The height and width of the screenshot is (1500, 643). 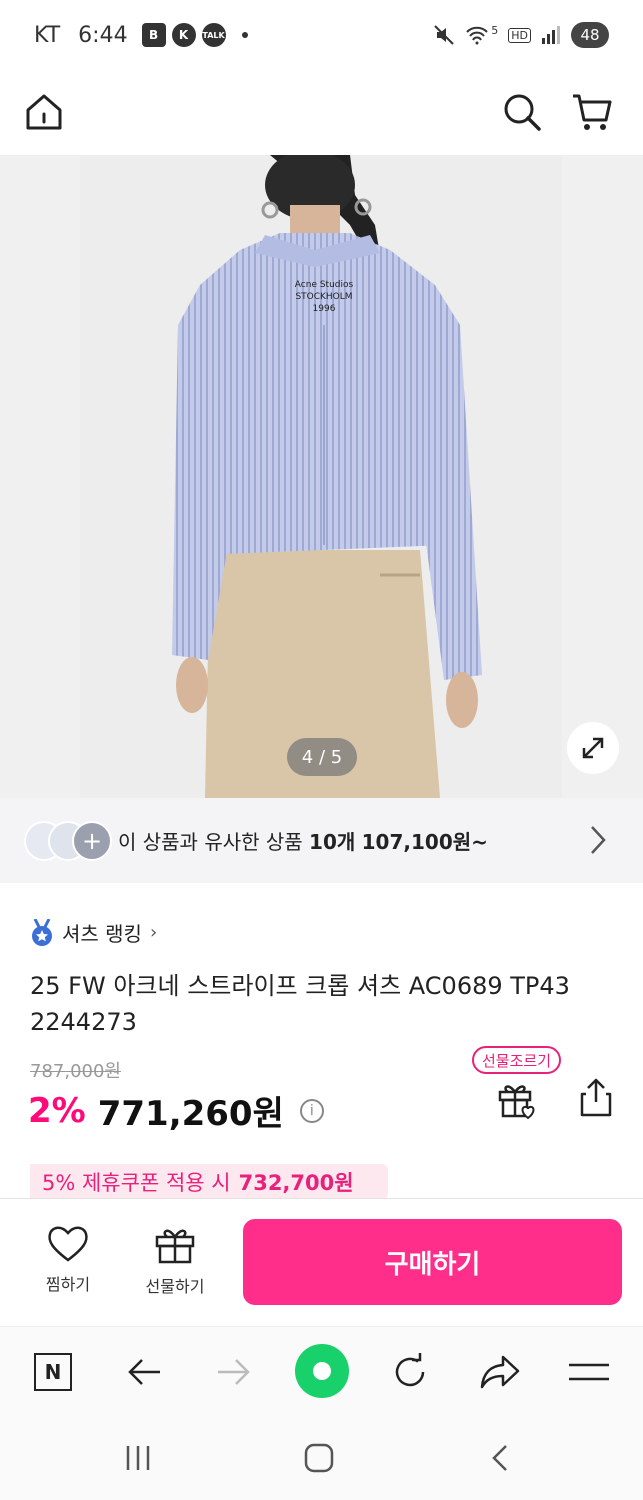 I want to click on image-counter: 4 / 5, so click(x=322, y=757).